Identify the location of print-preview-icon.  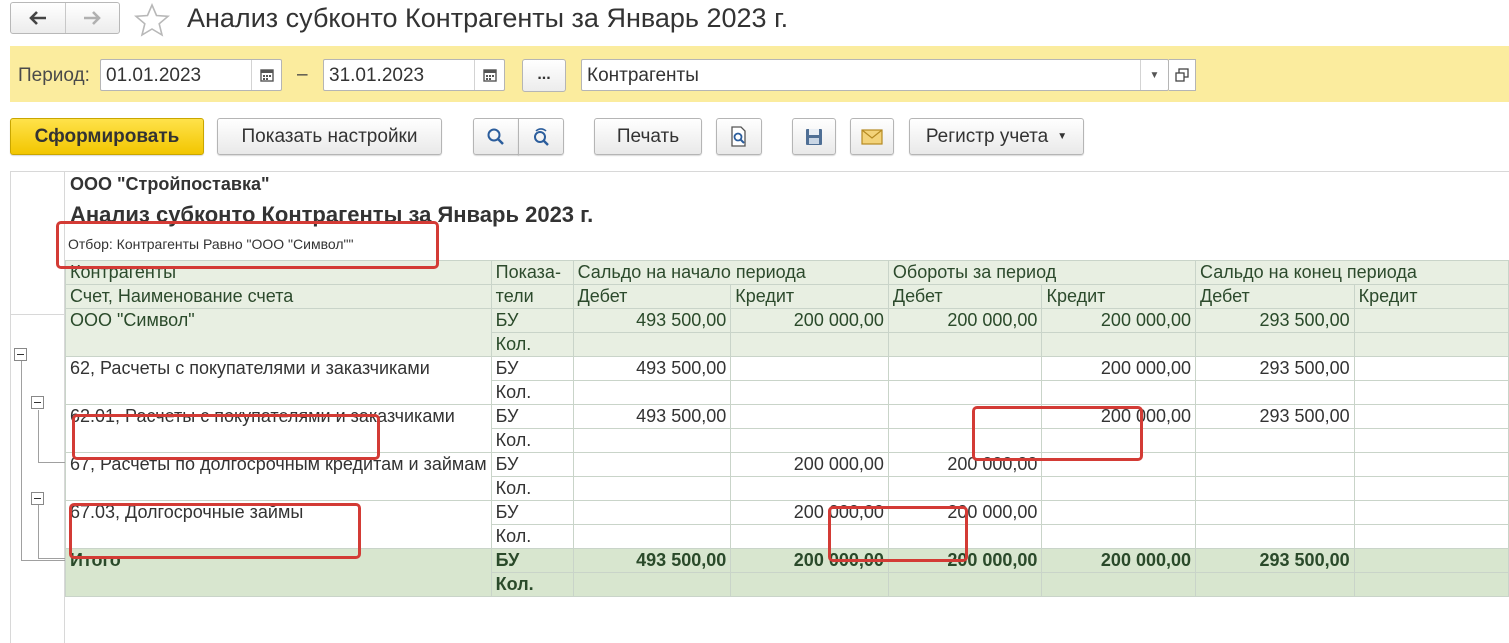
(738, 136).